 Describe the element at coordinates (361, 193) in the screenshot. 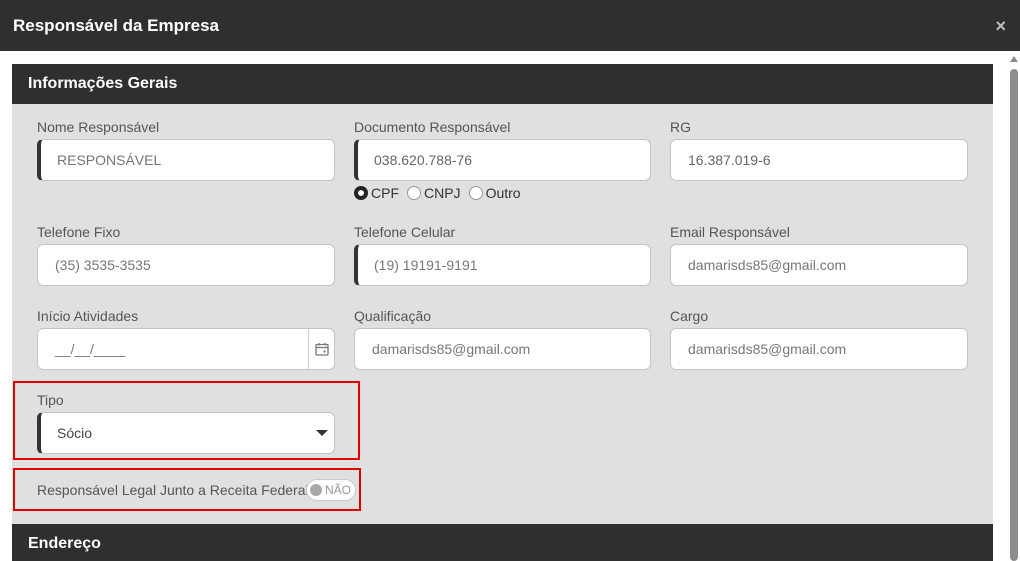

I see `radio-cpf-circle` at that location.